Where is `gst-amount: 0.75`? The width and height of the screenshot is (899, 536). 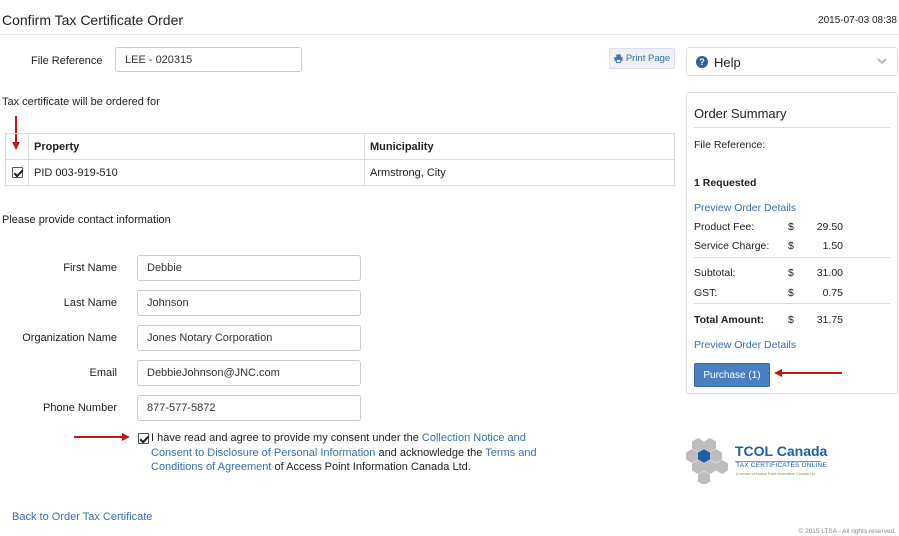
gst-amount: 0.75 is located at coordinates (832, 293).